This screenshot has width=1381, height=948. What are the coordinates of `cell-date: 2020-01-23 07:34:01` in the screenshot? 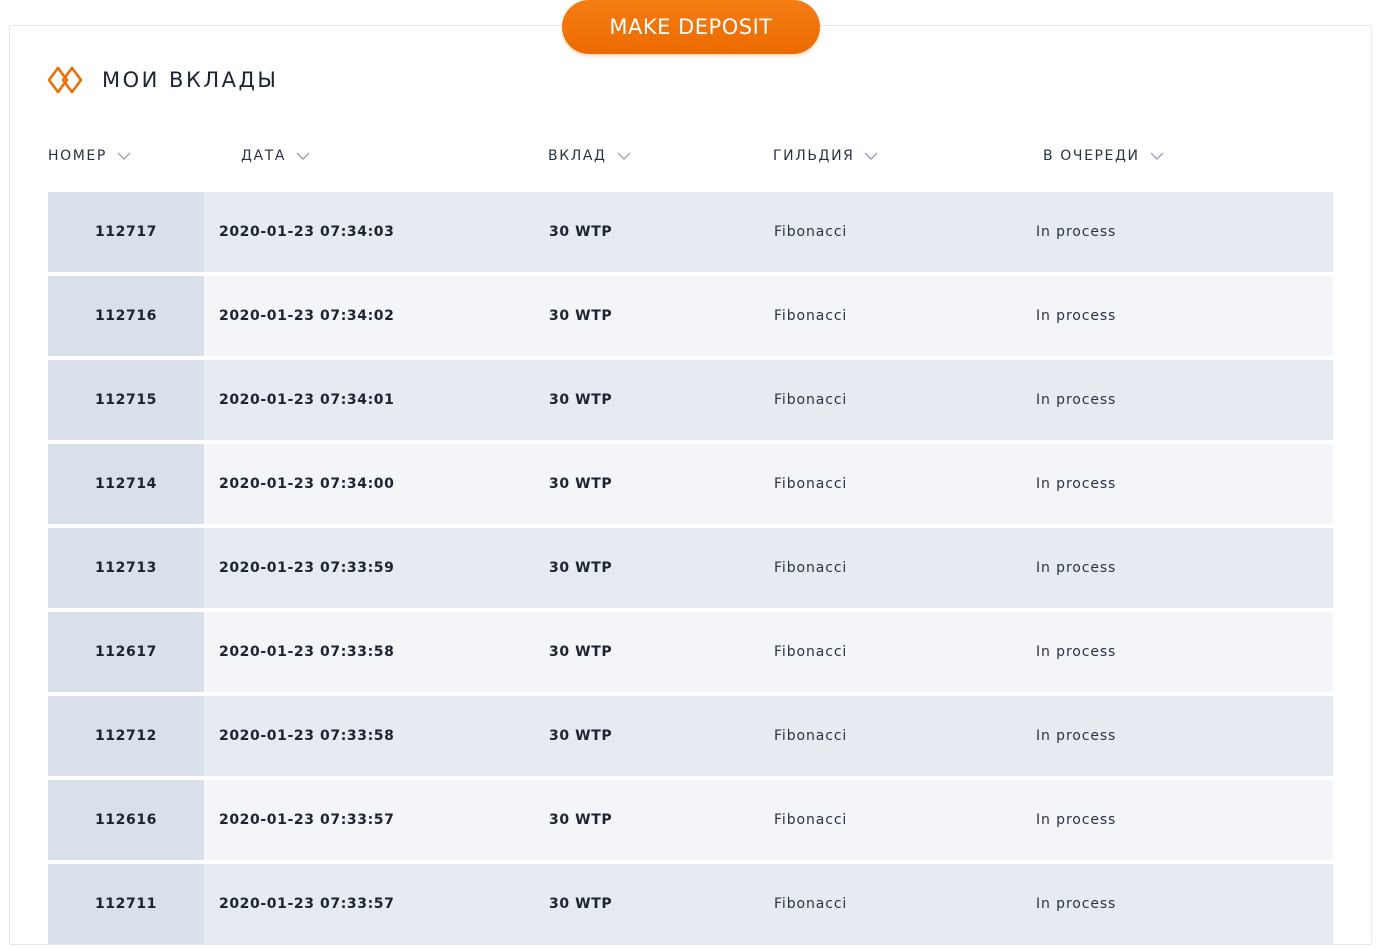 It's located at (307, 400).